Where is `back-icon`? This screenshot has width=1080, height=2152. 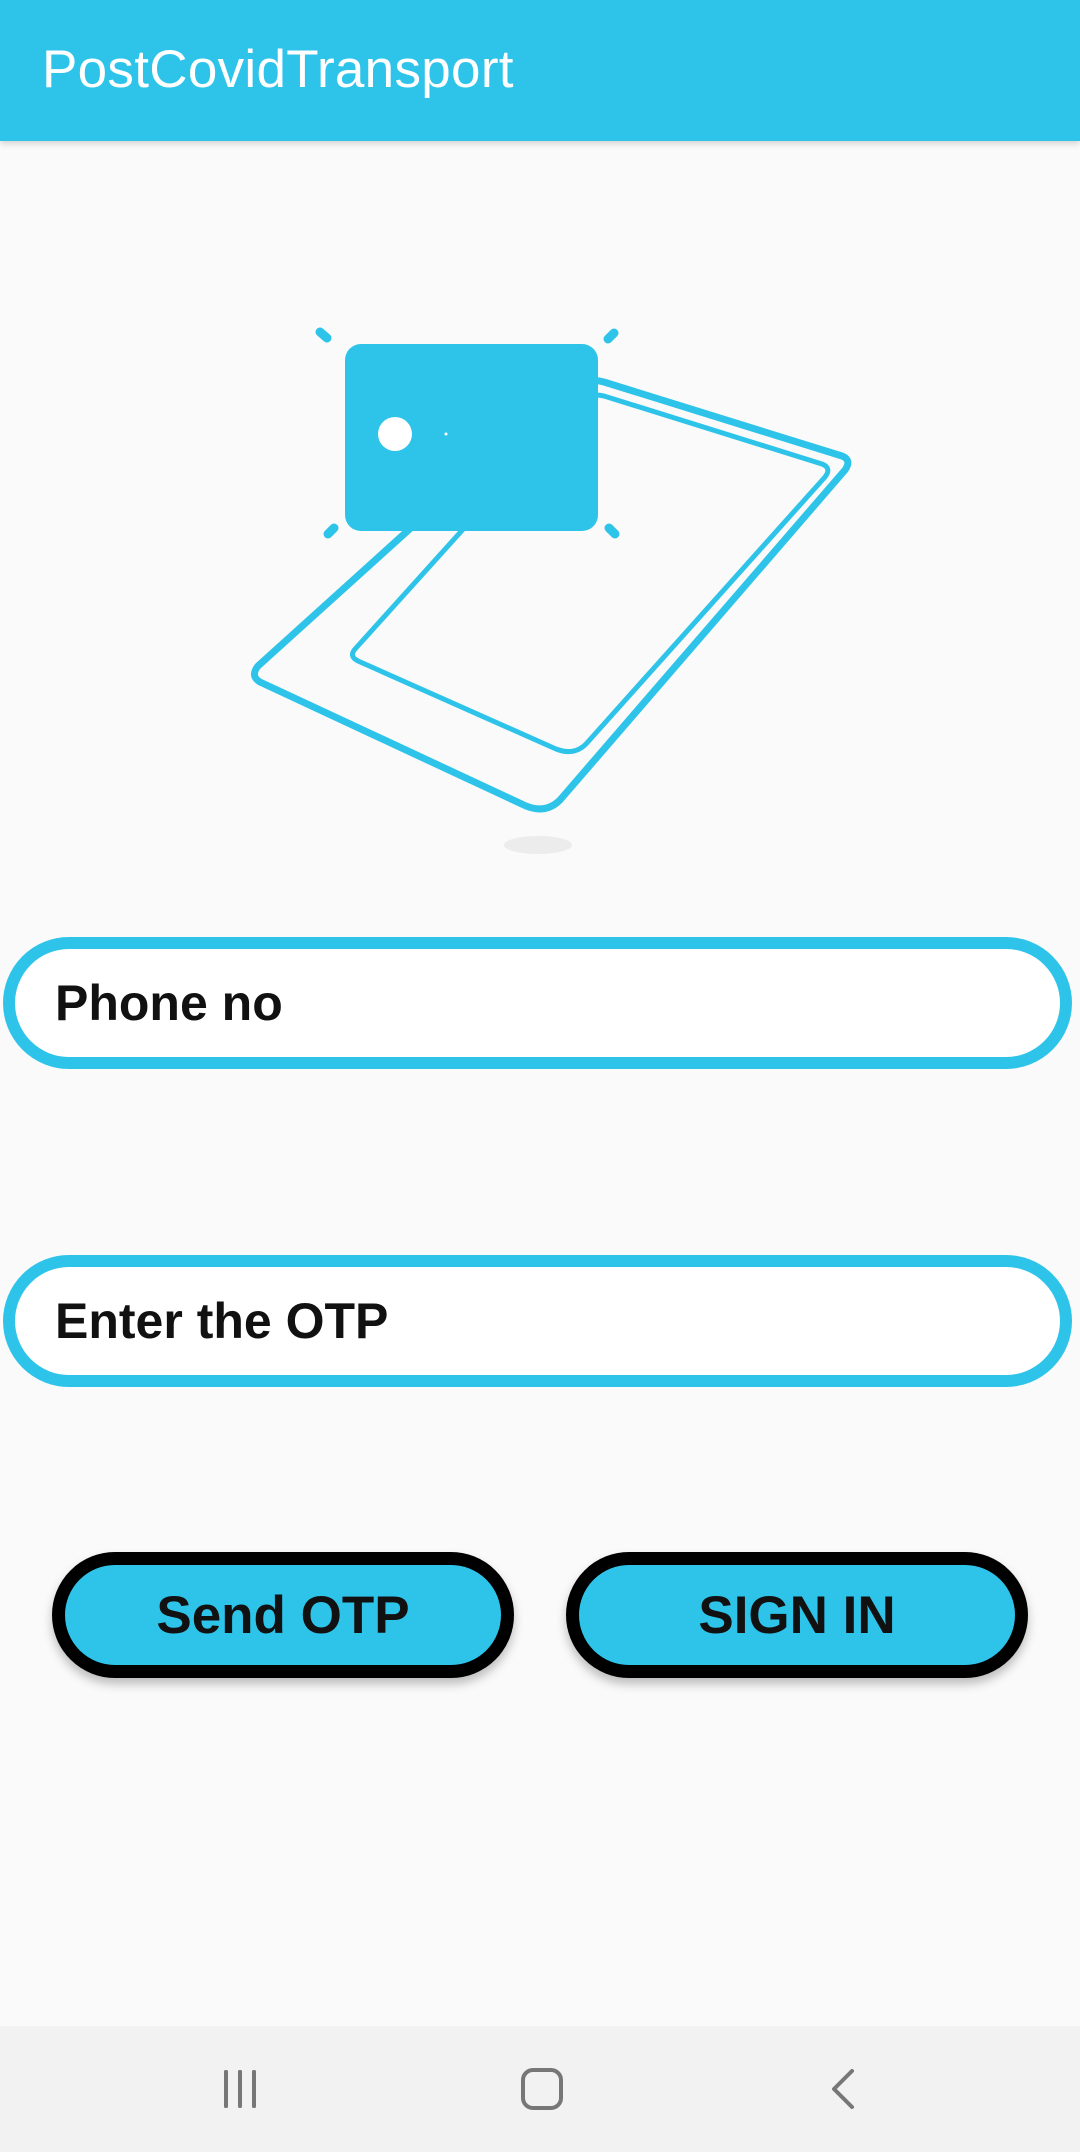 back-icon is located at coordinates (843, 2089).